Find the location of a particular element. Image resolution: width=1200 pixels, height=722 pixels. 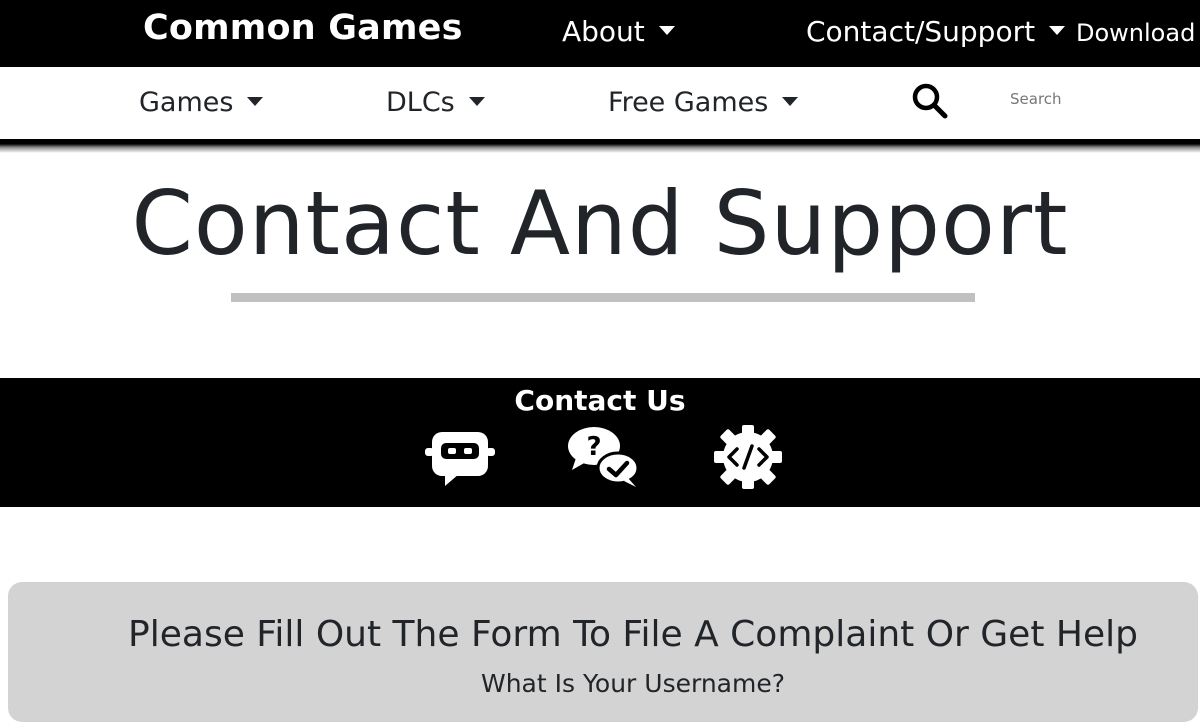

secondary-navbar: Games DLCs Free Games is located at coordinates (600, 103).